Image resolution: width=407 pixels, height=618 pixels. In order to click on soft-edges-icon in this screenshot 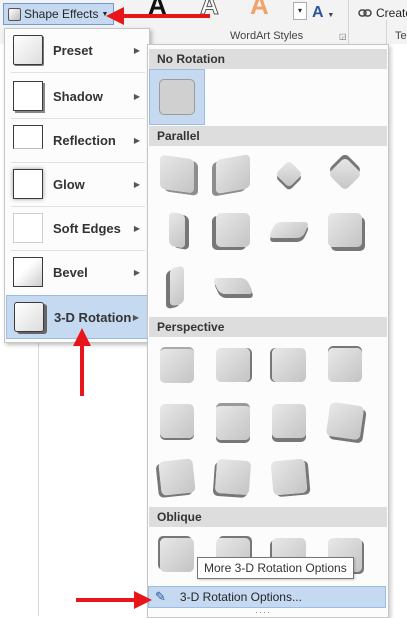, I will do `click(28, 228)`.